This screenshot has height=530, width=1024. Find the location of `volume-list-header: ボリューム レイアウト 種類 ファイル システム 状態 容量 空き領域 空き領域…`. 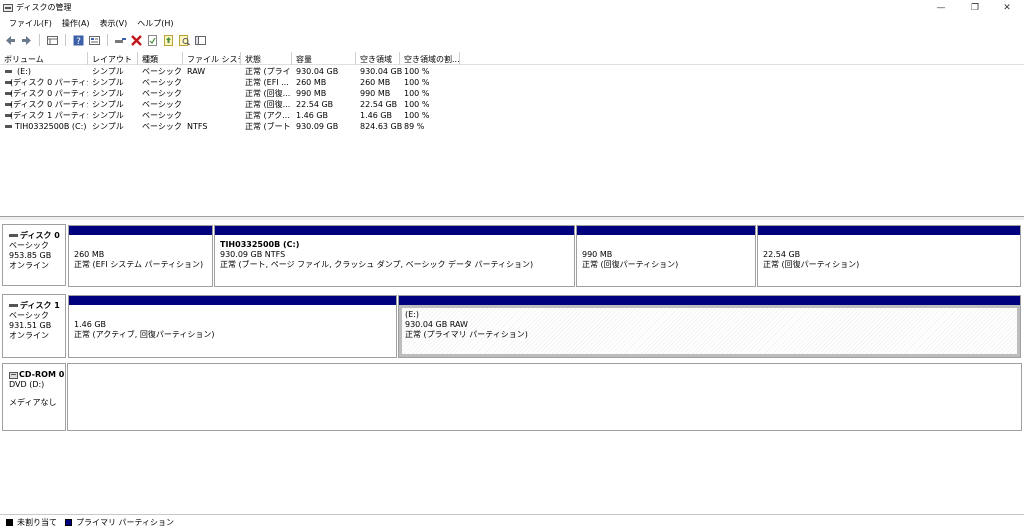

volume-list-header: ボリューム レイアウト 種類 ファイル システム 状態 容量 空き領域 空き領域… is located at coordinates (512, 58).